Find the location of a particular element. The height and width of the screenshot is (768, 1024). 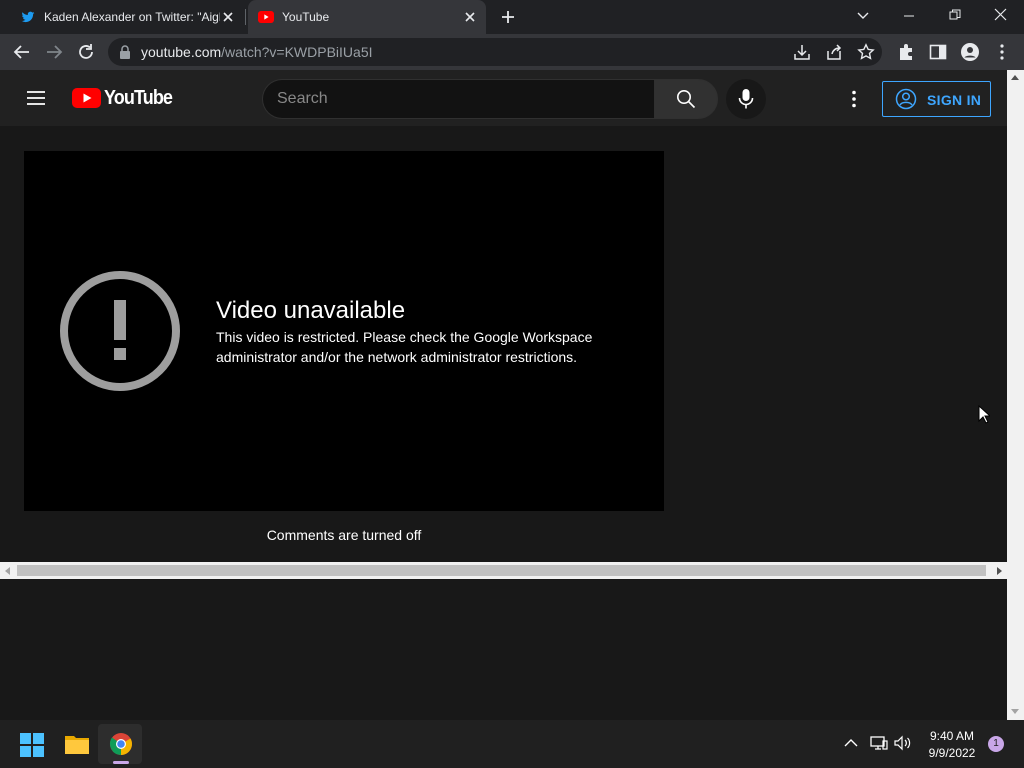

horizontal-scrollbar is located at coordinates (503, 570).